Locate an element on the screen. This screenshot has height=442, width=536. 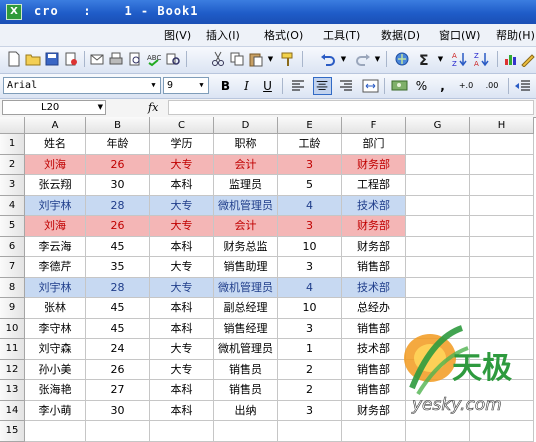
cell-d15 is located at coordinates (246, 431).